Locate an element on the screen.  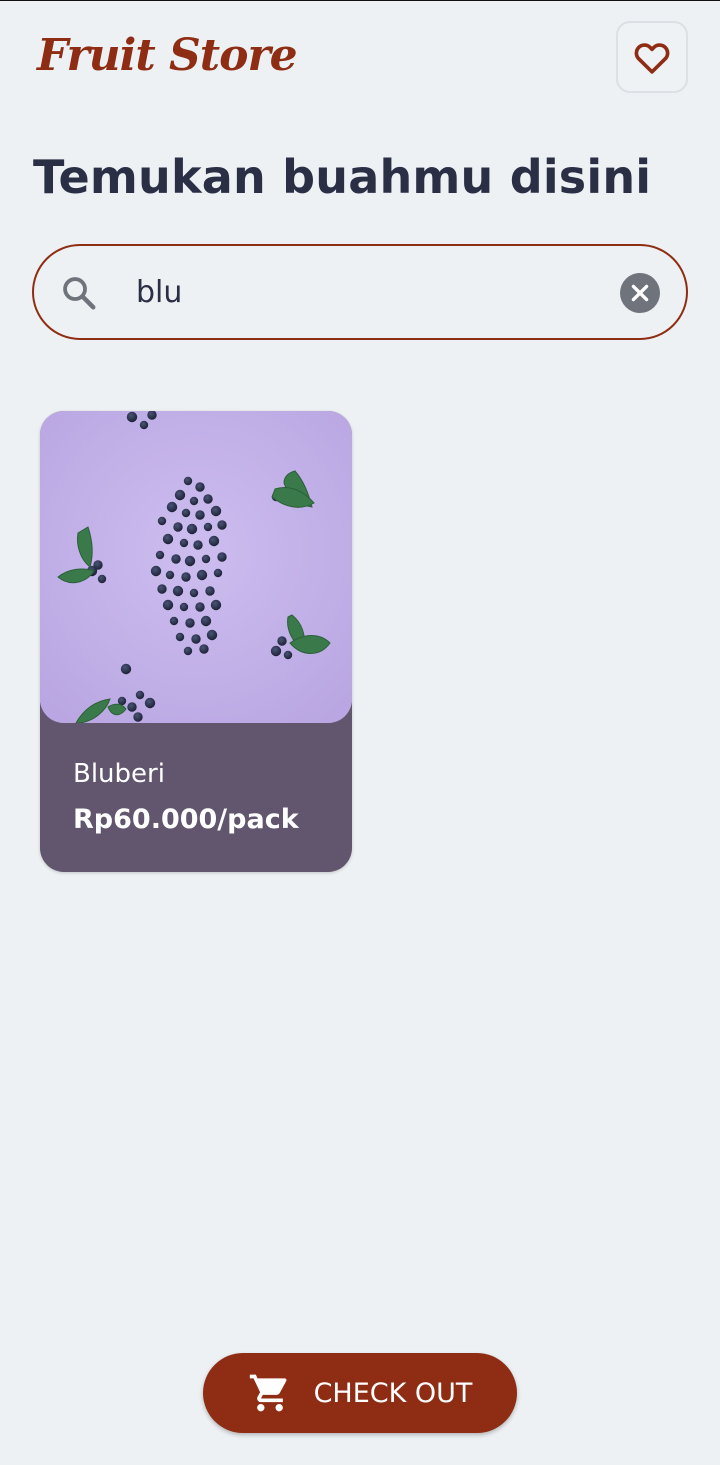
heart-outline-icon is located at coordinates (652, 58).